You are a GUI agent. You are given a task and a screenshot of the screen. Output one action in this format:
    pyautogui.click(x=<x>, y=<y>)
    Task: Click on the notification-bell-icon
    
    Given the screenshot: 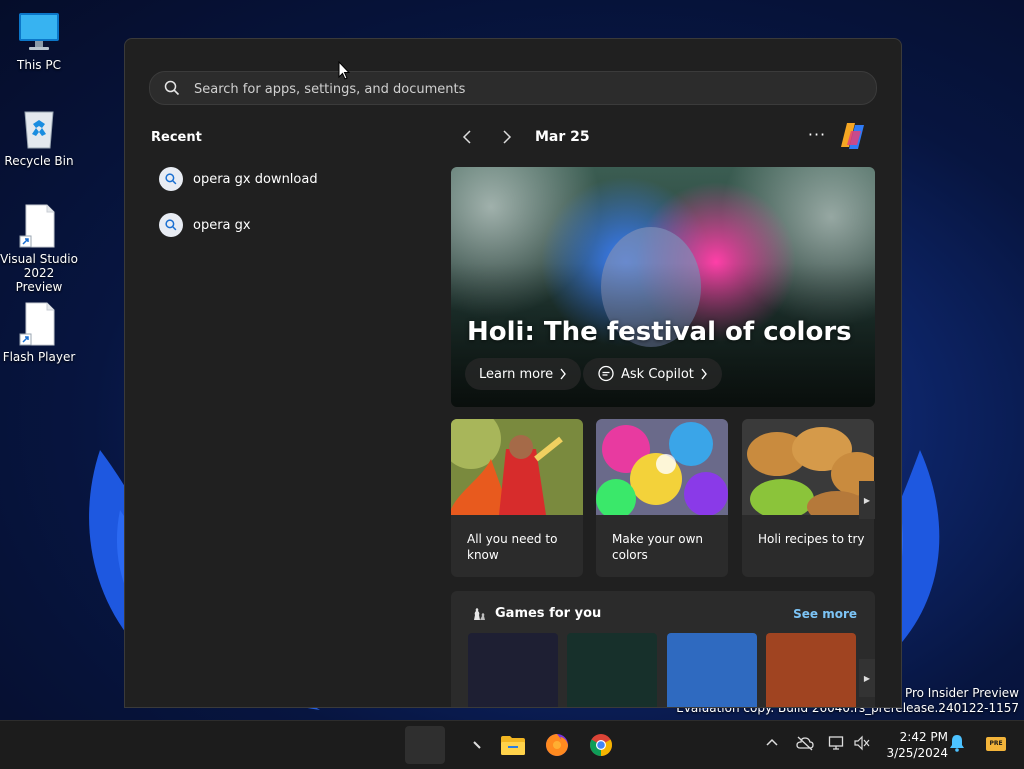 What is the action you would take?
    pyautogui.click(x=957, y=745)
    